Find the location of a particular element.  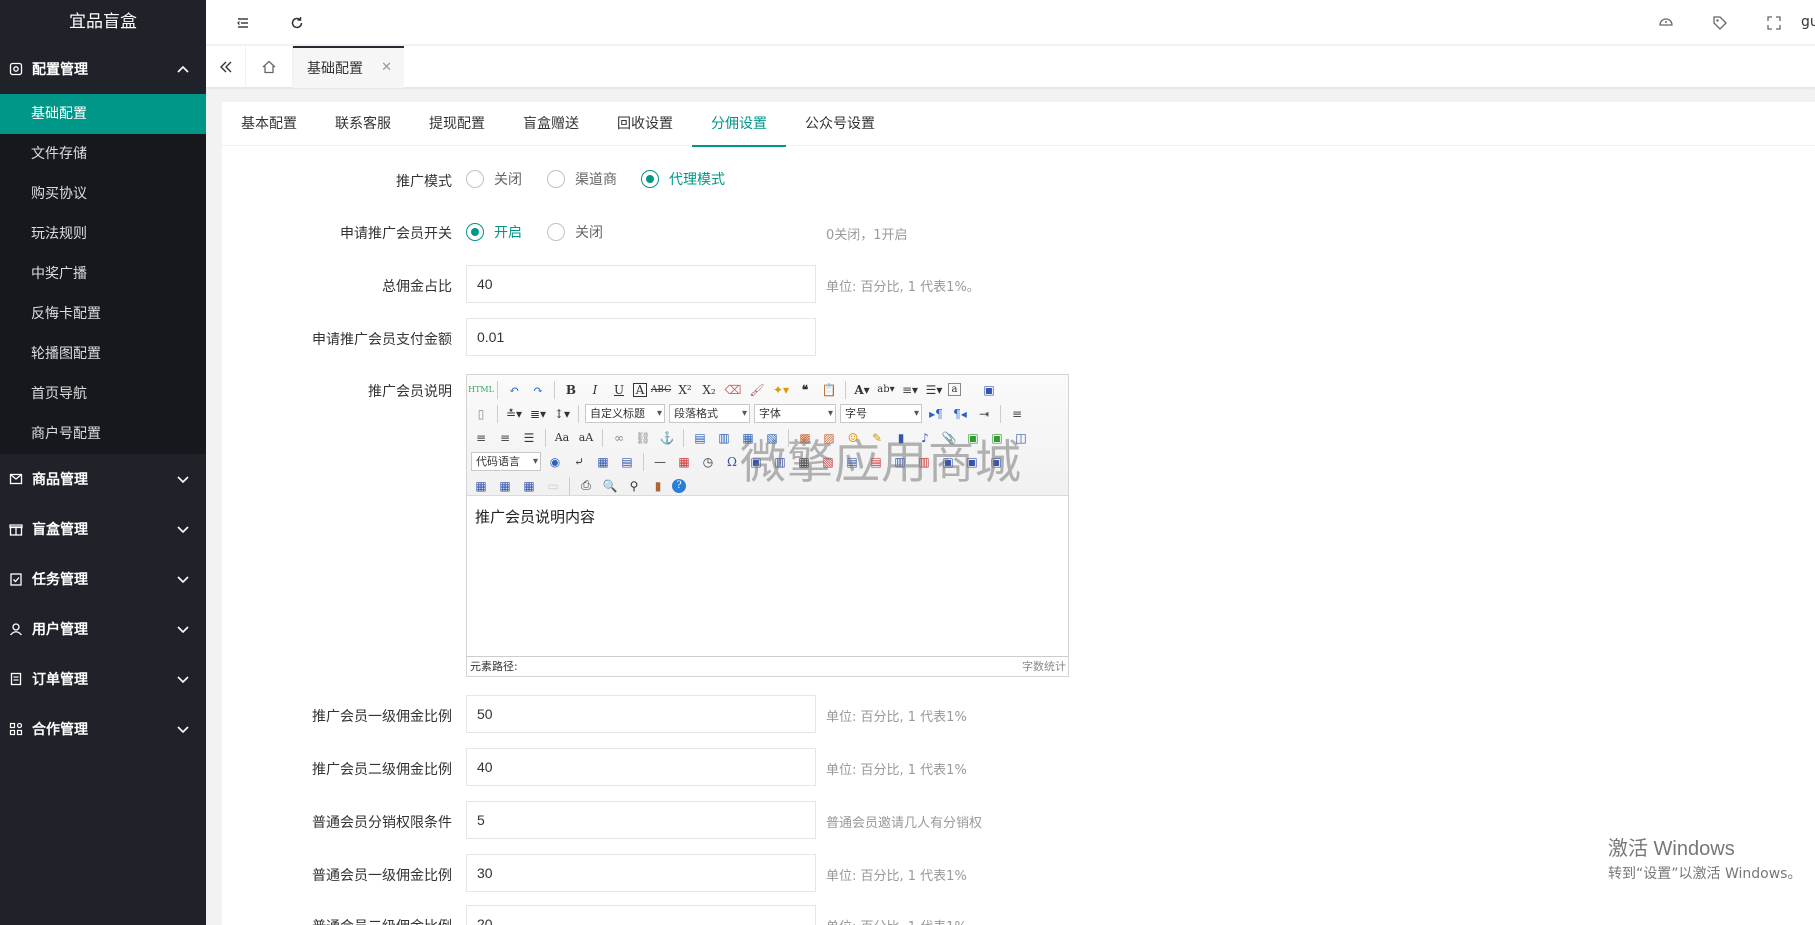

special-chars-icon: Ω is located at coordinates (732, 462).